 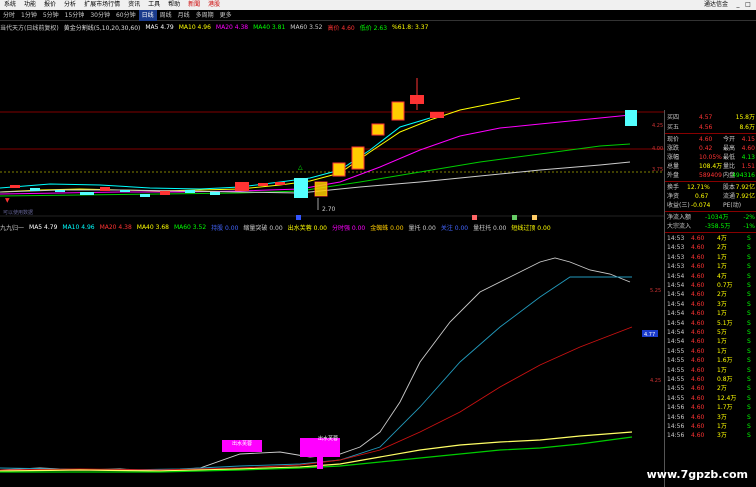 I want to click on quote-label: 股本, so click(x=729, y=187).